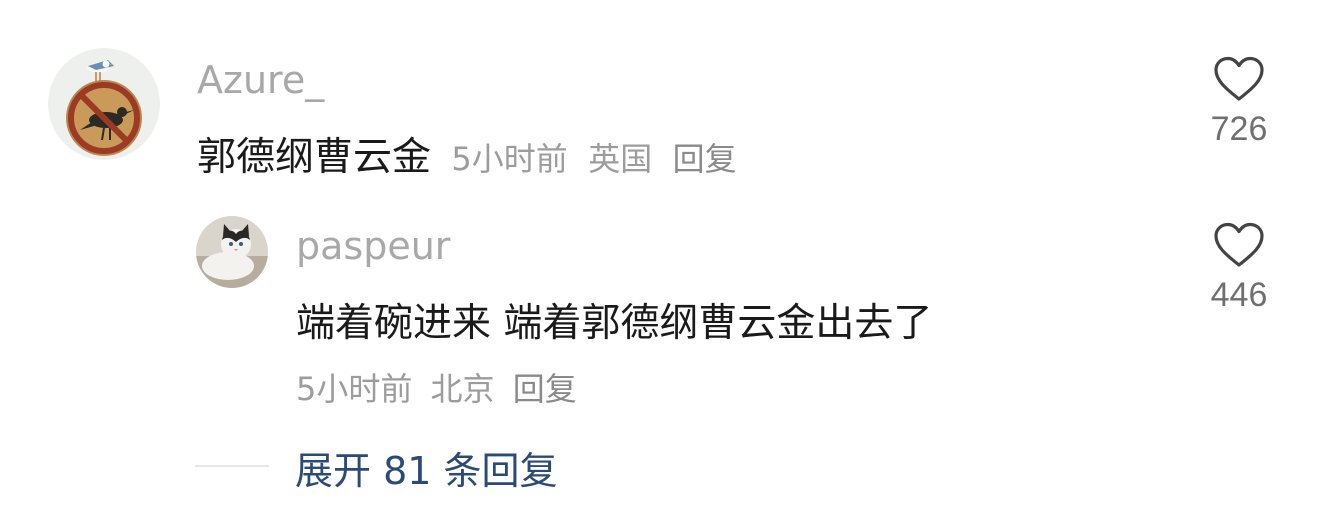 Image resolution: width=1319 pixels, height=530 pixels. Describe the element at coordinates (426, 467) in the screenshot. I see `expand-replies-button: 展开 81 条回复` at that location.